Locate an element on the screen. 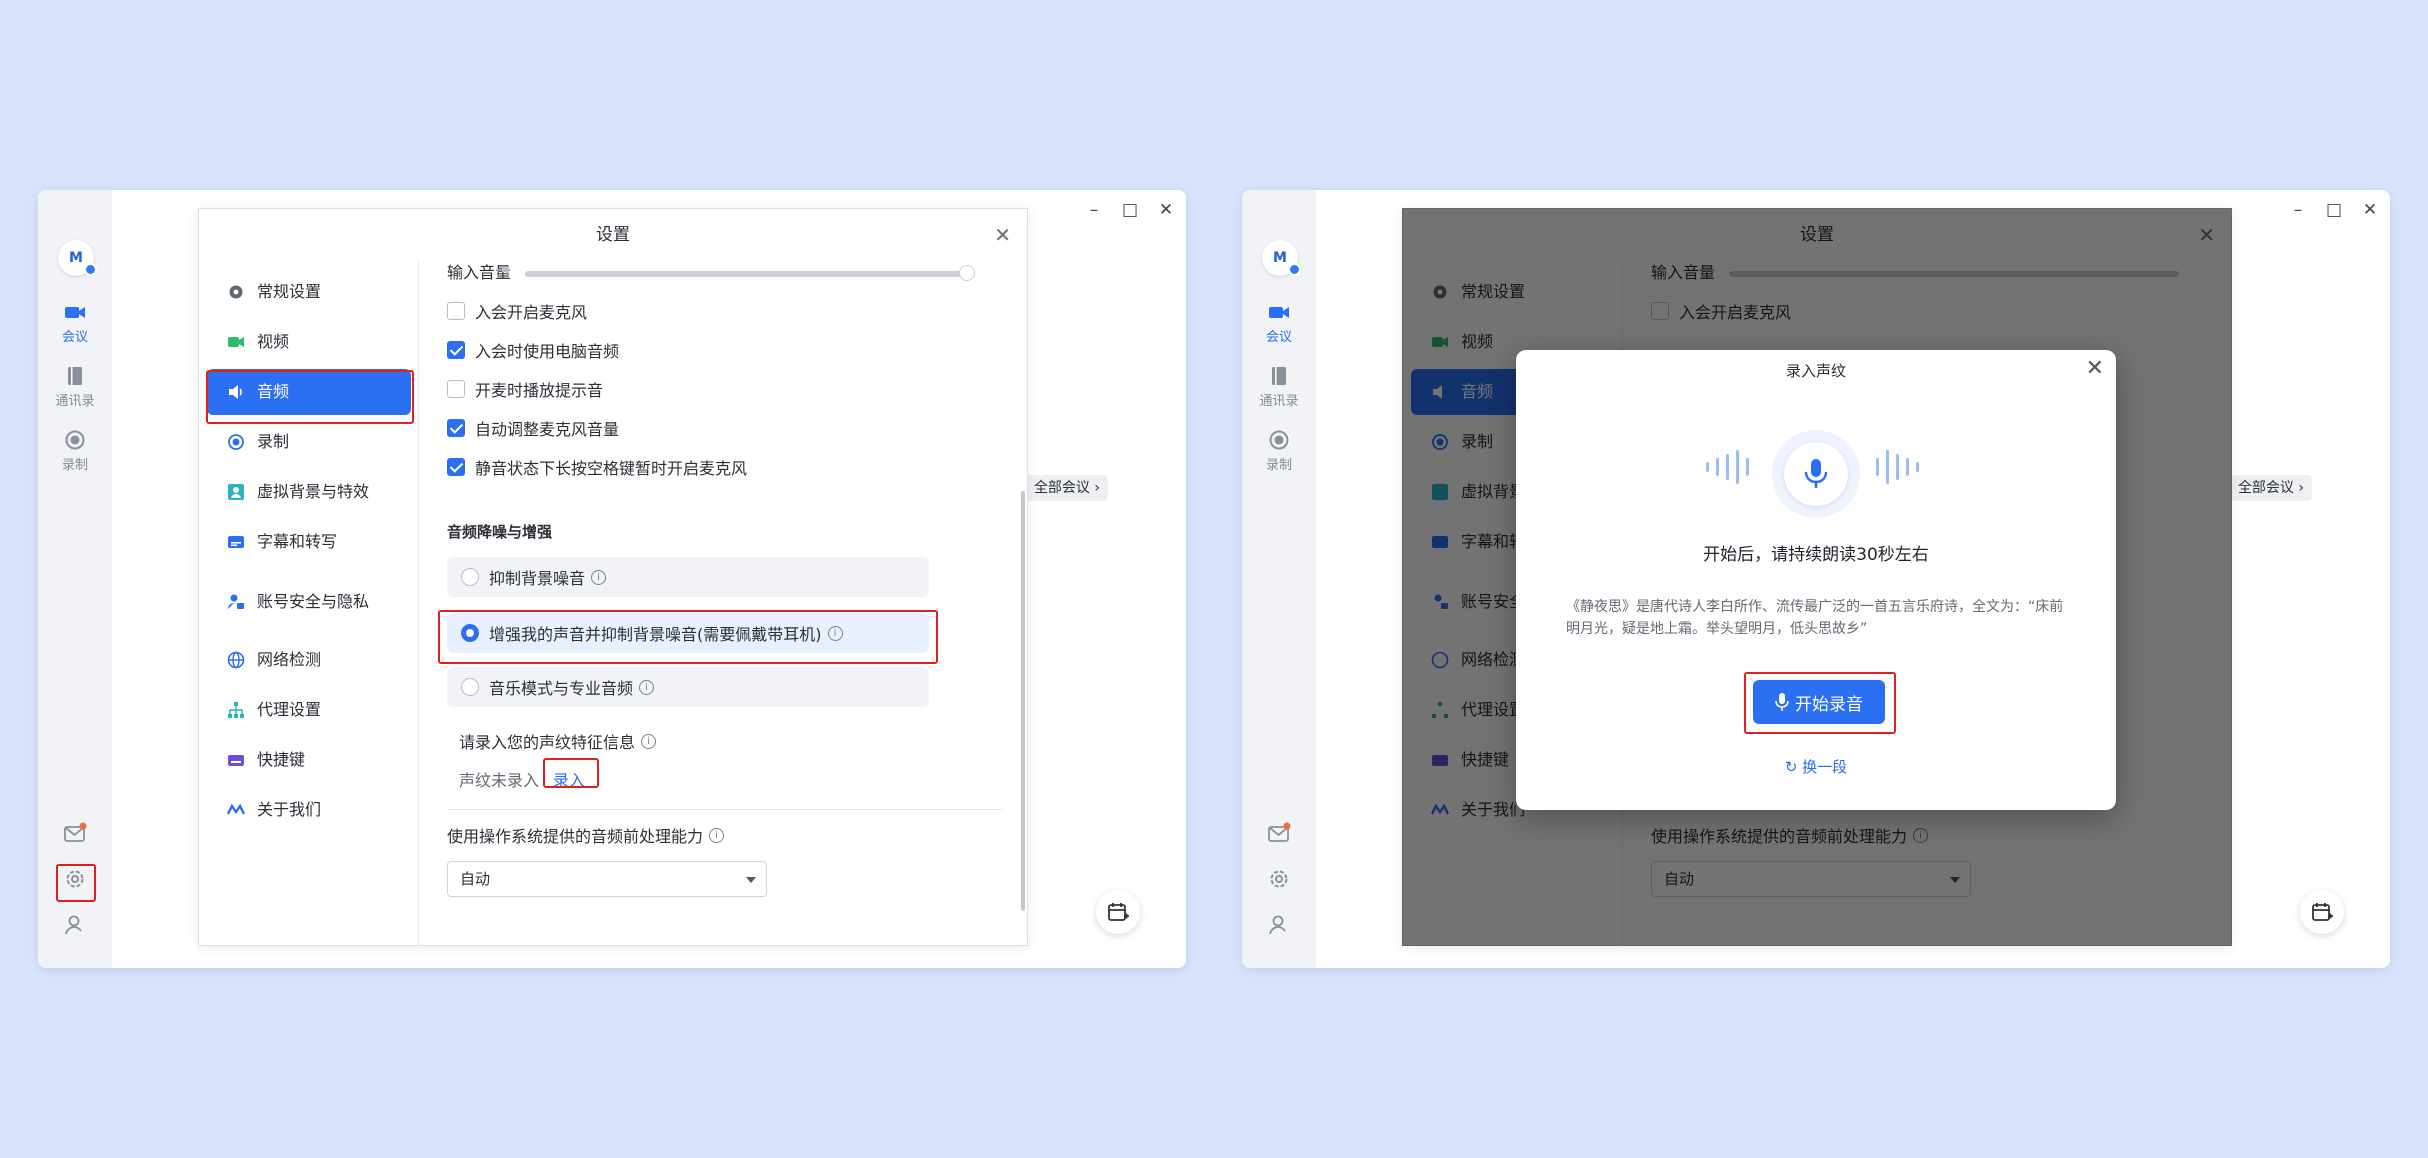  checkbox-row: 静音状态下长按空格键暂时开启麦克风 is located at coordinates (597, 467).